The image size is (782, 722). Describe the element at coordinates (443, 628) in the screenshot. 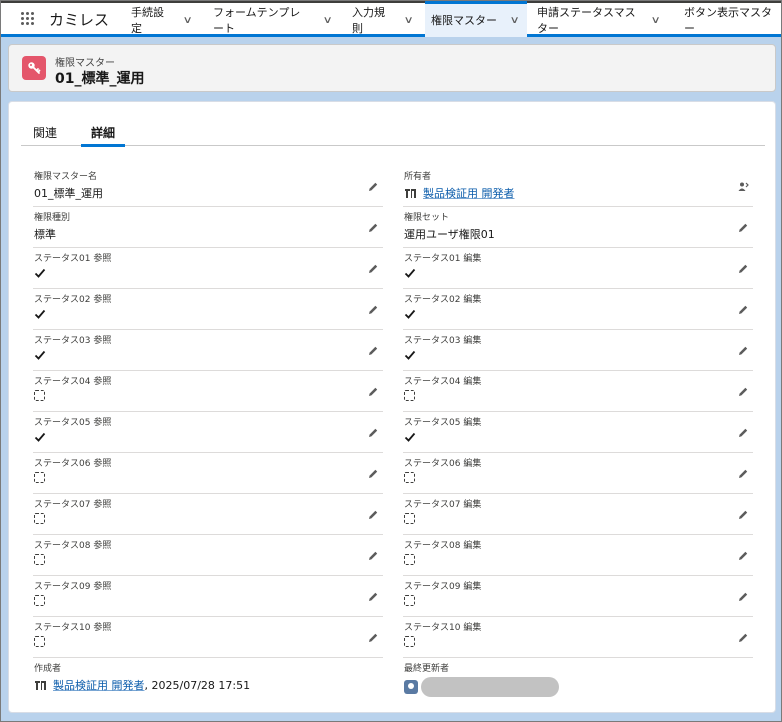

I see `field-label: ステータス10 編集` at that location.